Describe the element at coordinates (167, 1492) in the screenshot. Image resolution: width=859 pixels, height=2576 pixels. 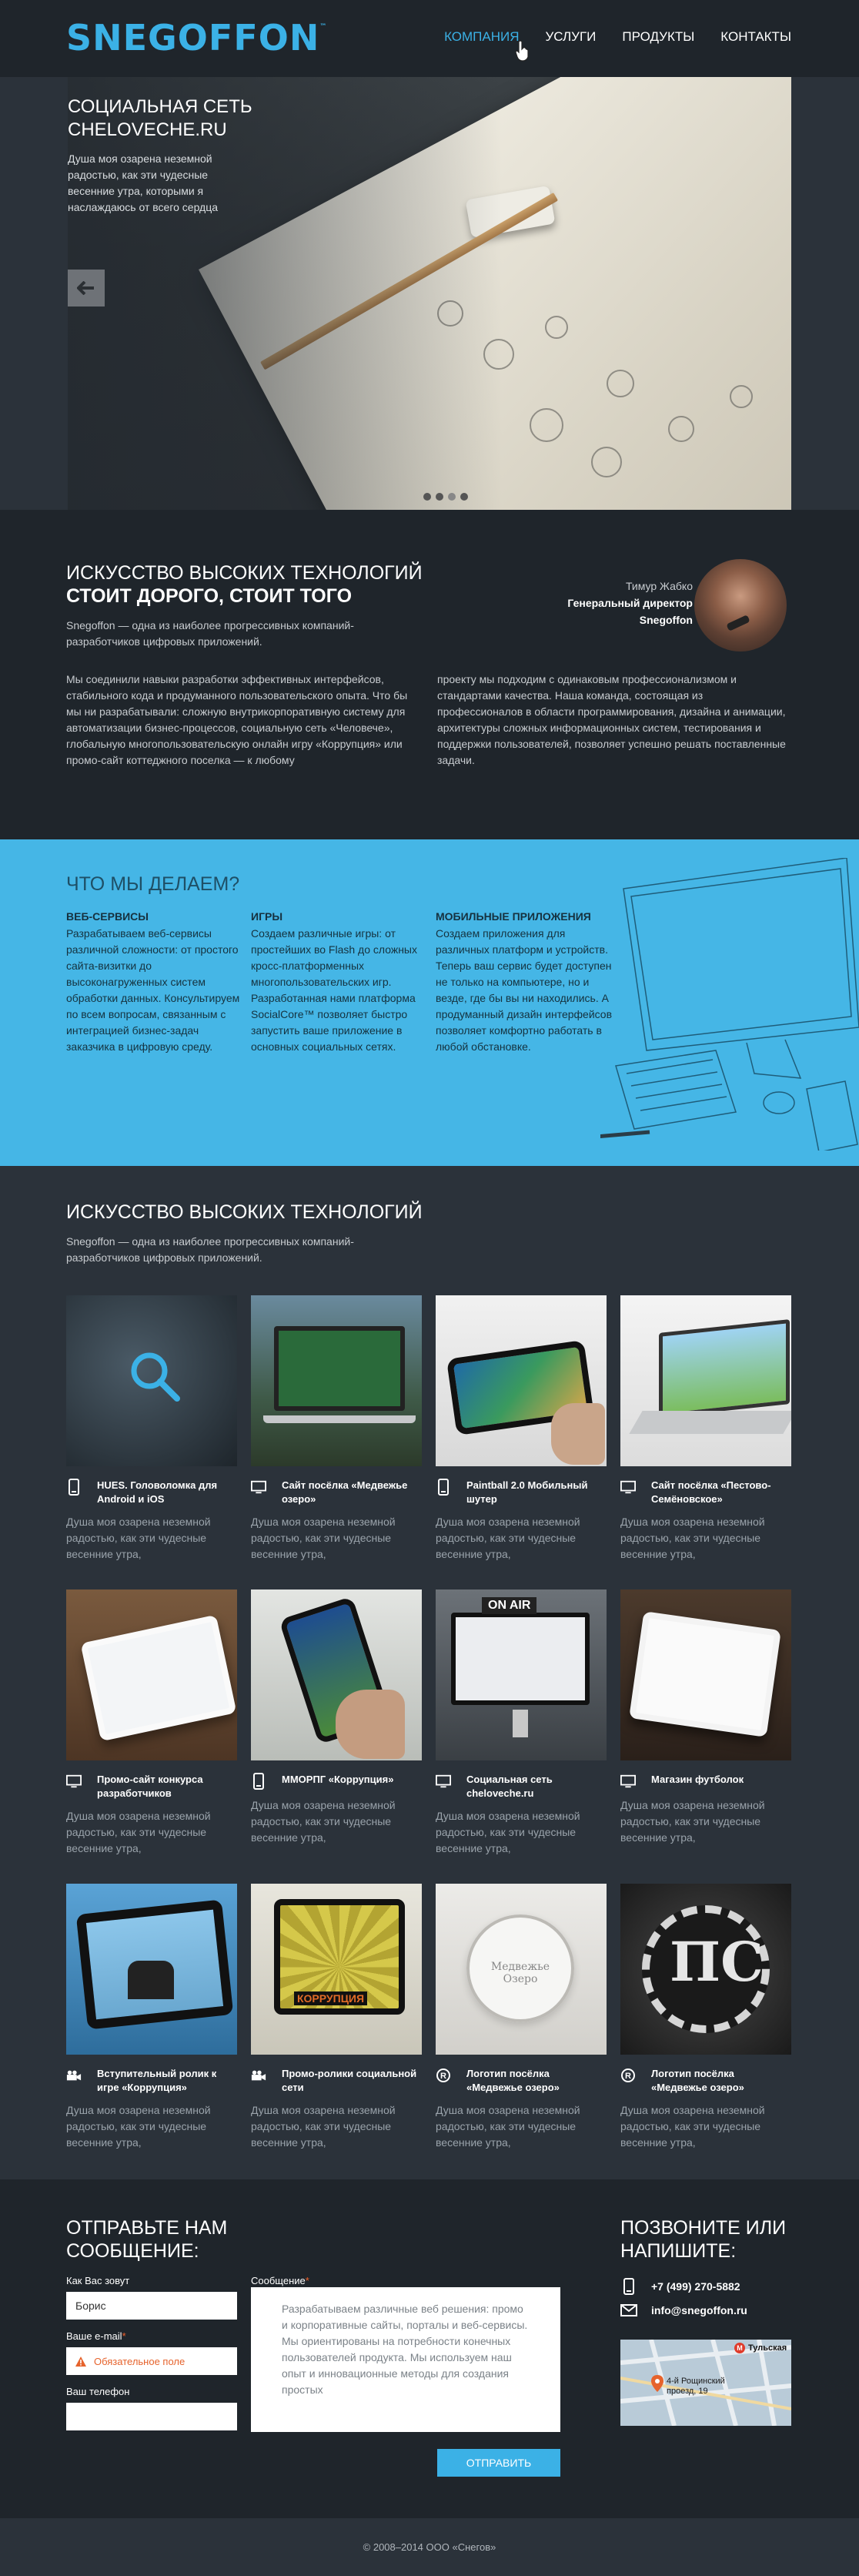
I see `portfolio-card-title: HUES. Головоломка для Android и iOS` at that location.